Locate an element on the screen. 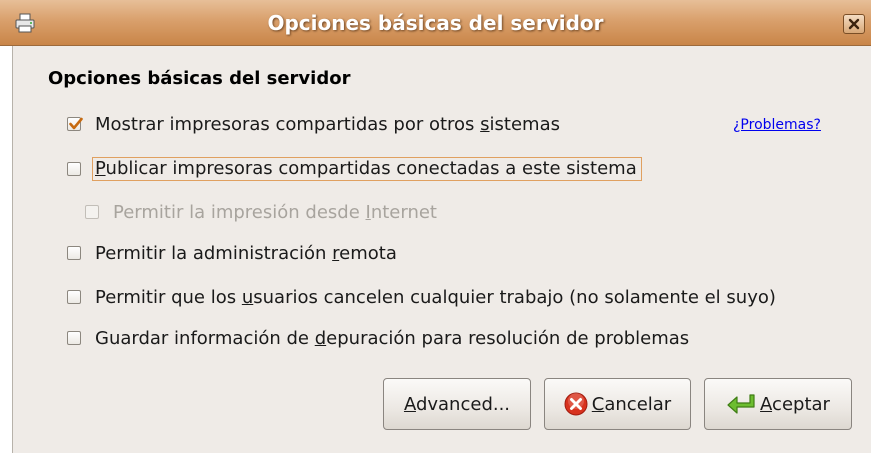 Image resolution: width=871 pixels, height=453 pixels. option-remote-admin: Permitir la administración remota is located at coordinates (232, 253).